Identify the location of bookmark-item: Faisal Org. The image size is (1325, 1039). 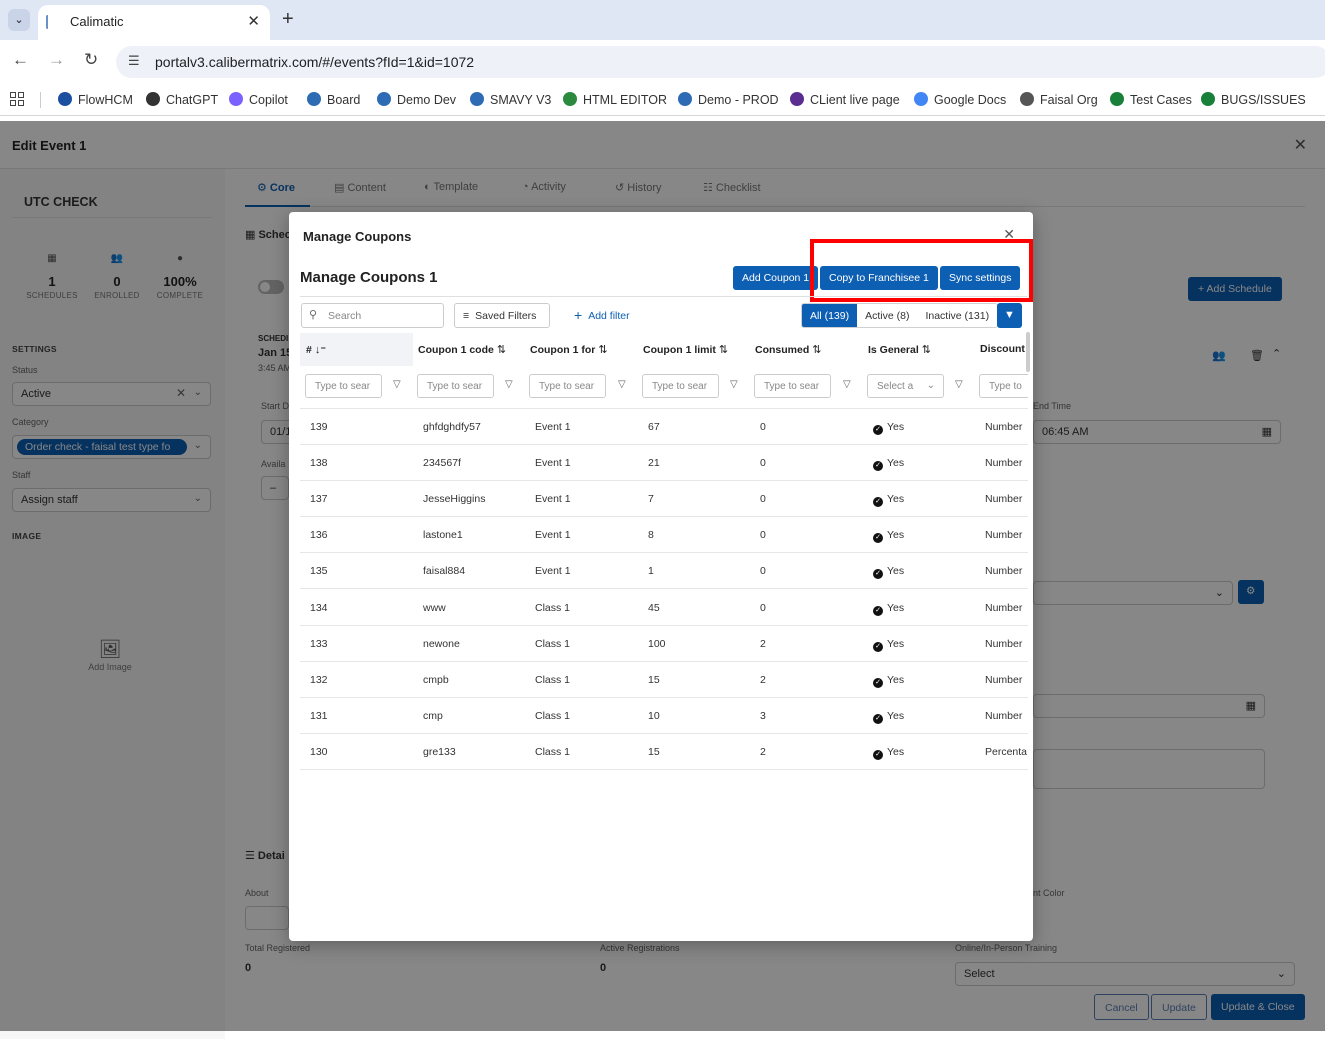
(1059, 99).